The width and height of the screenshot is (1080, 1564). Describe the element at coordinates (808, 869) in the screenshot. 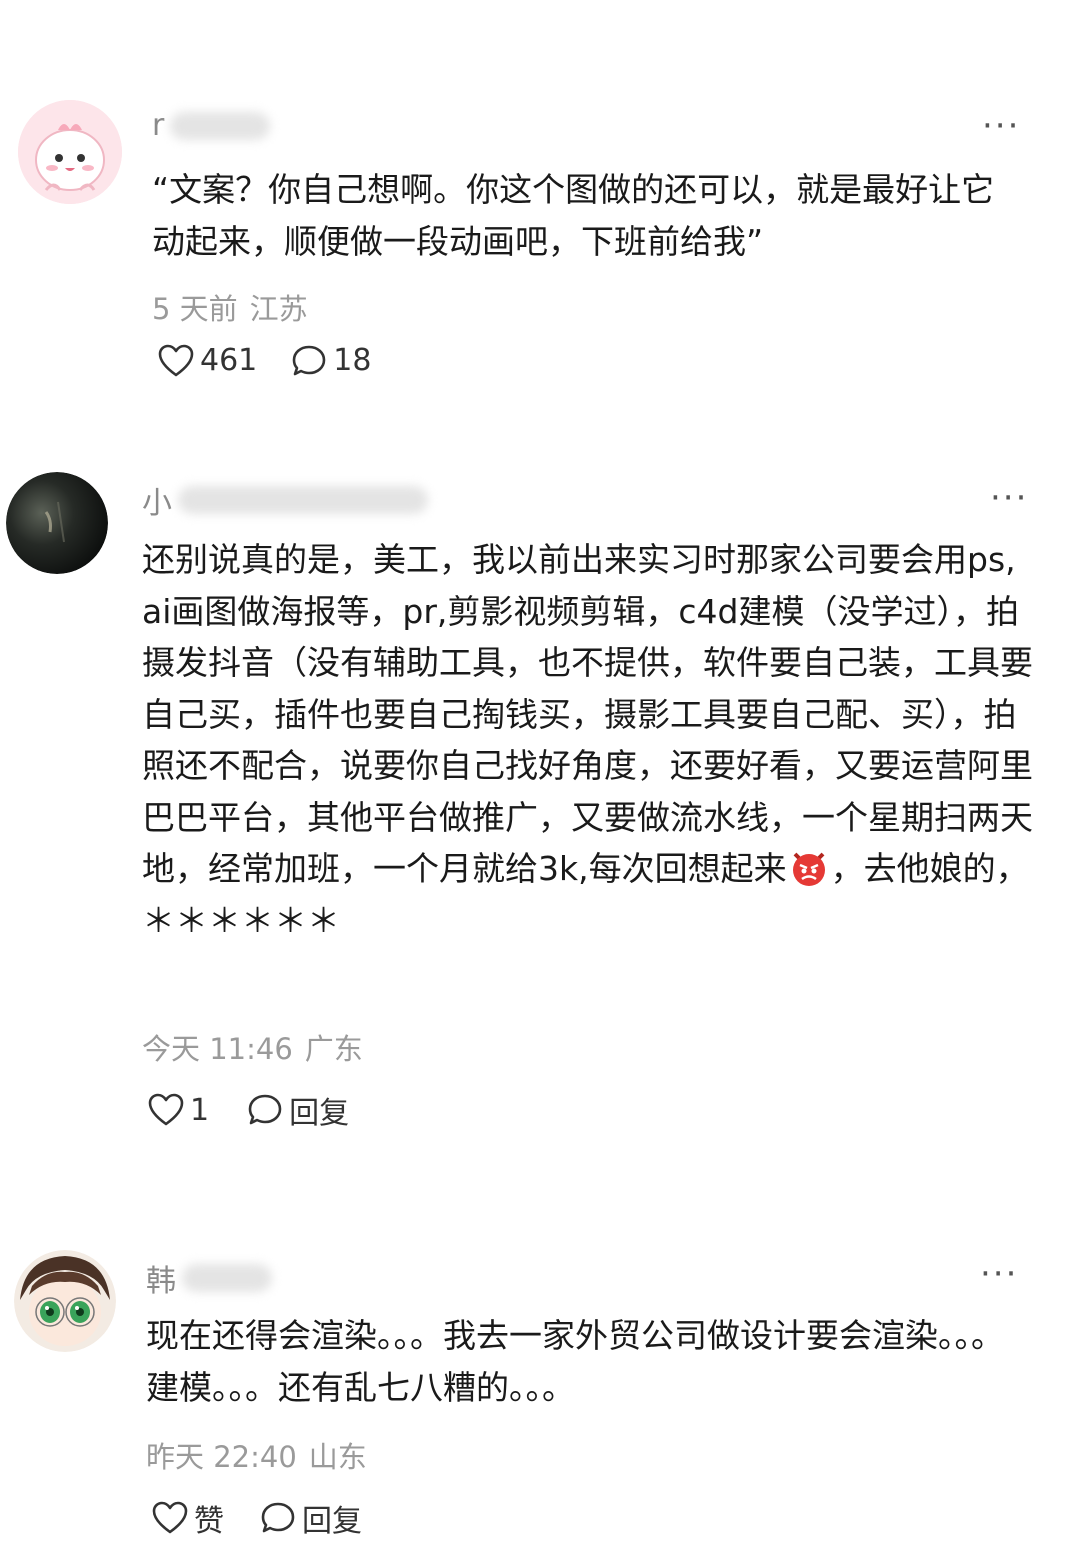

I see `angry-face-icon` at that location.